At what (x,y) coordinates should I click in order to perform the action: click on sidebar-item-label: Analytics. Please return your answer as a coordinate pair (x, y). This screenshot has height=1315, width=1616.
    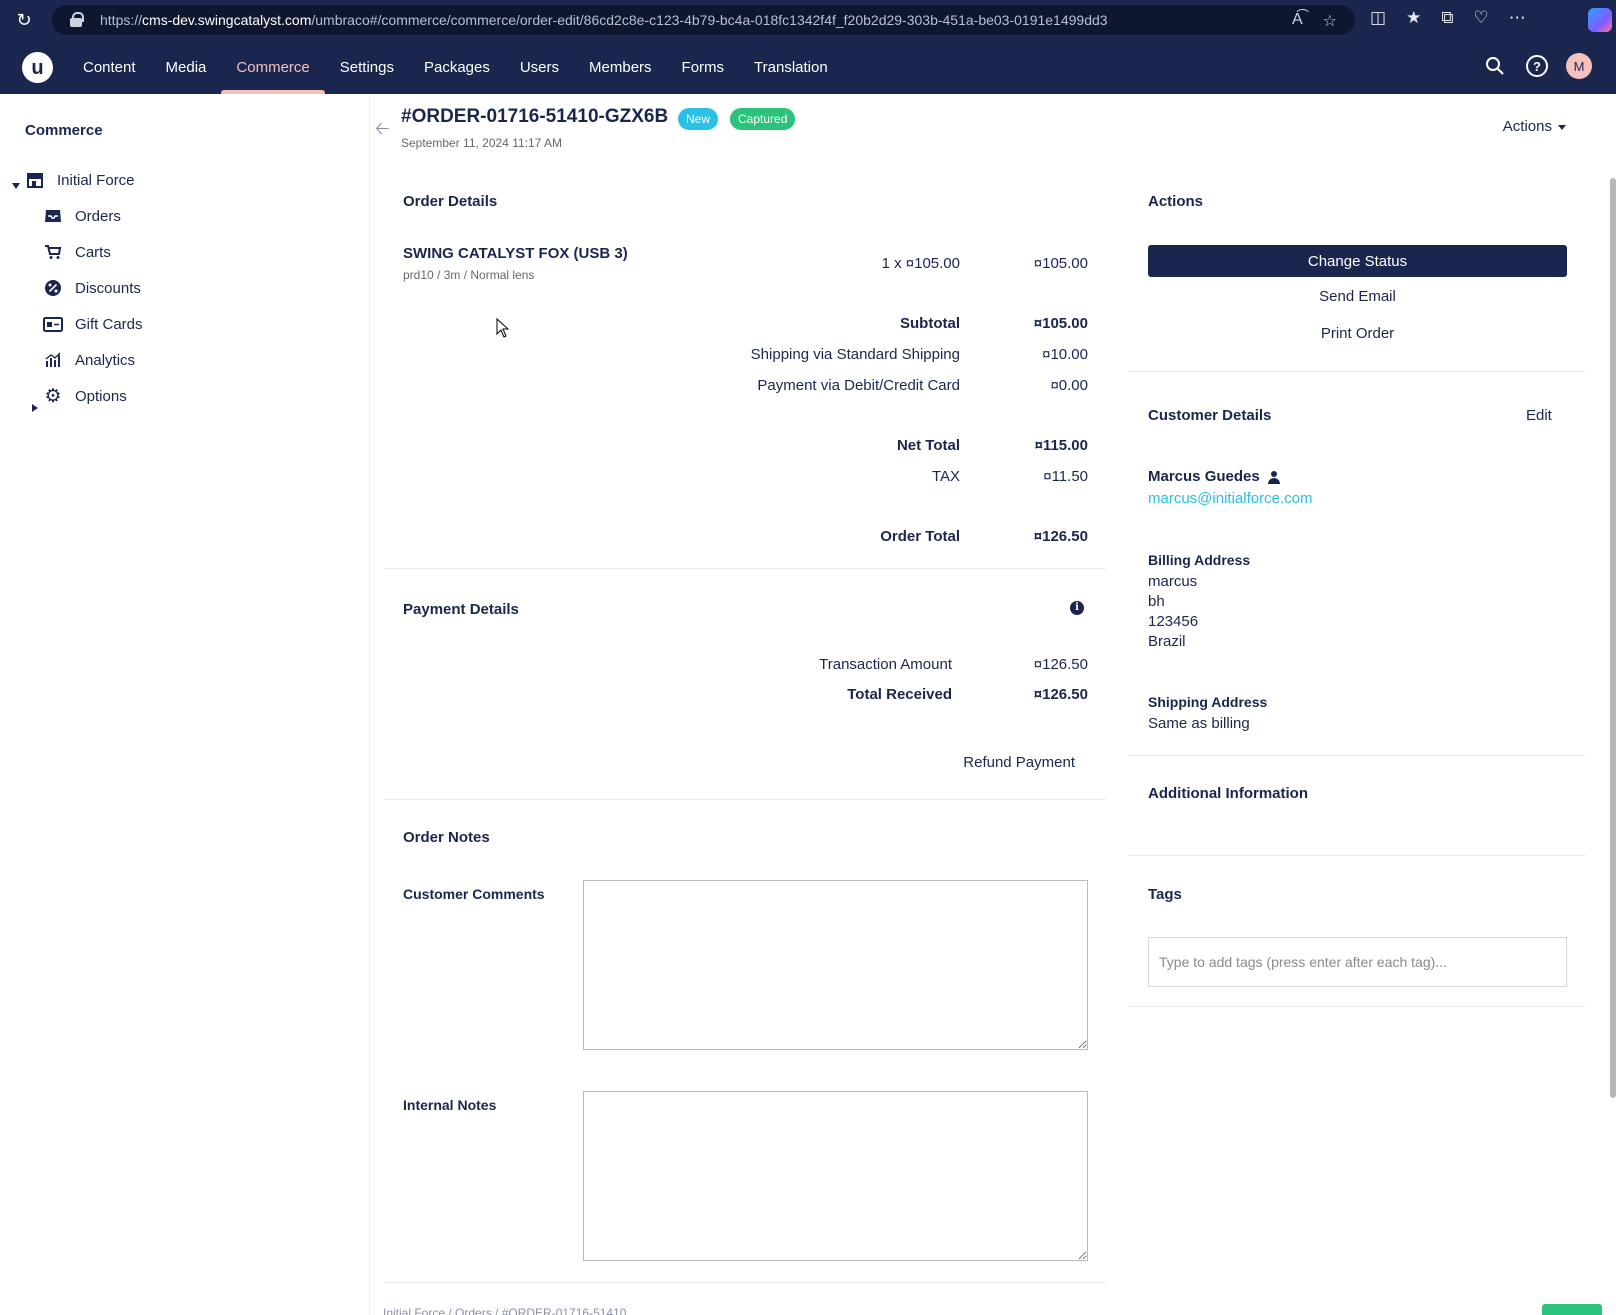
    Looking at the image, I should click on (105, 360).